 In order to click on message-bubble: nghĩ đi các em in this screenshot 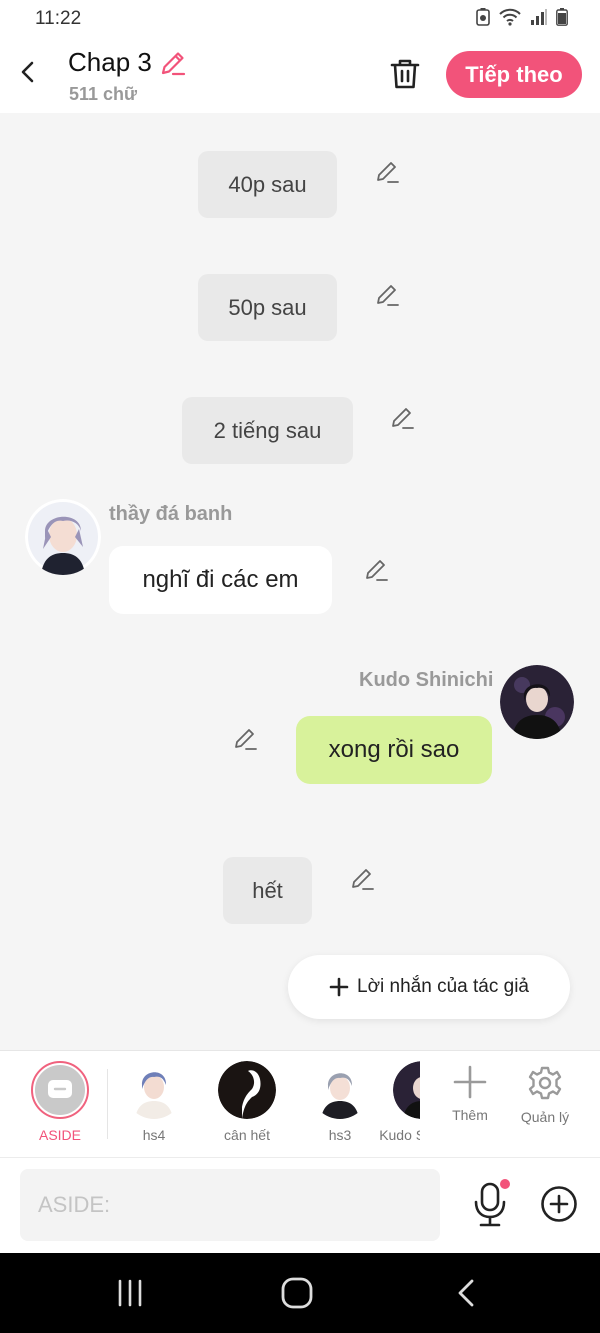, I will do `click(220, 580)`.